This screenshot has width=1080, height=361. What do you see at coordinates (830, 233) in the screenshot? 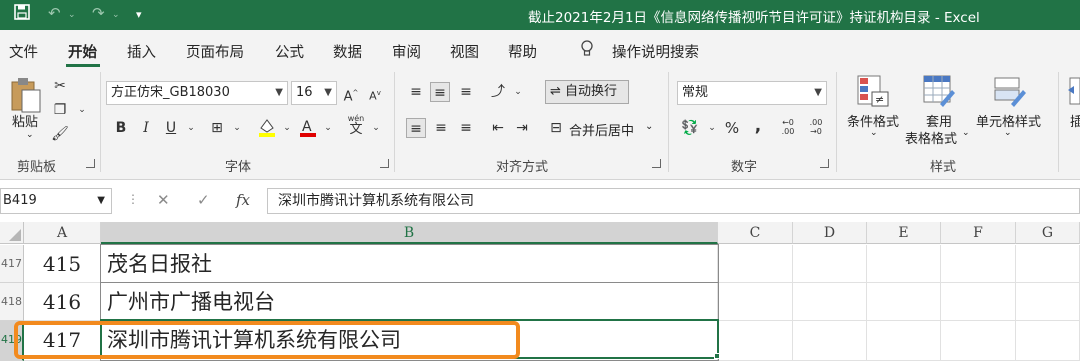
I see `column-header-d: D` at bounding box center [830, 233].